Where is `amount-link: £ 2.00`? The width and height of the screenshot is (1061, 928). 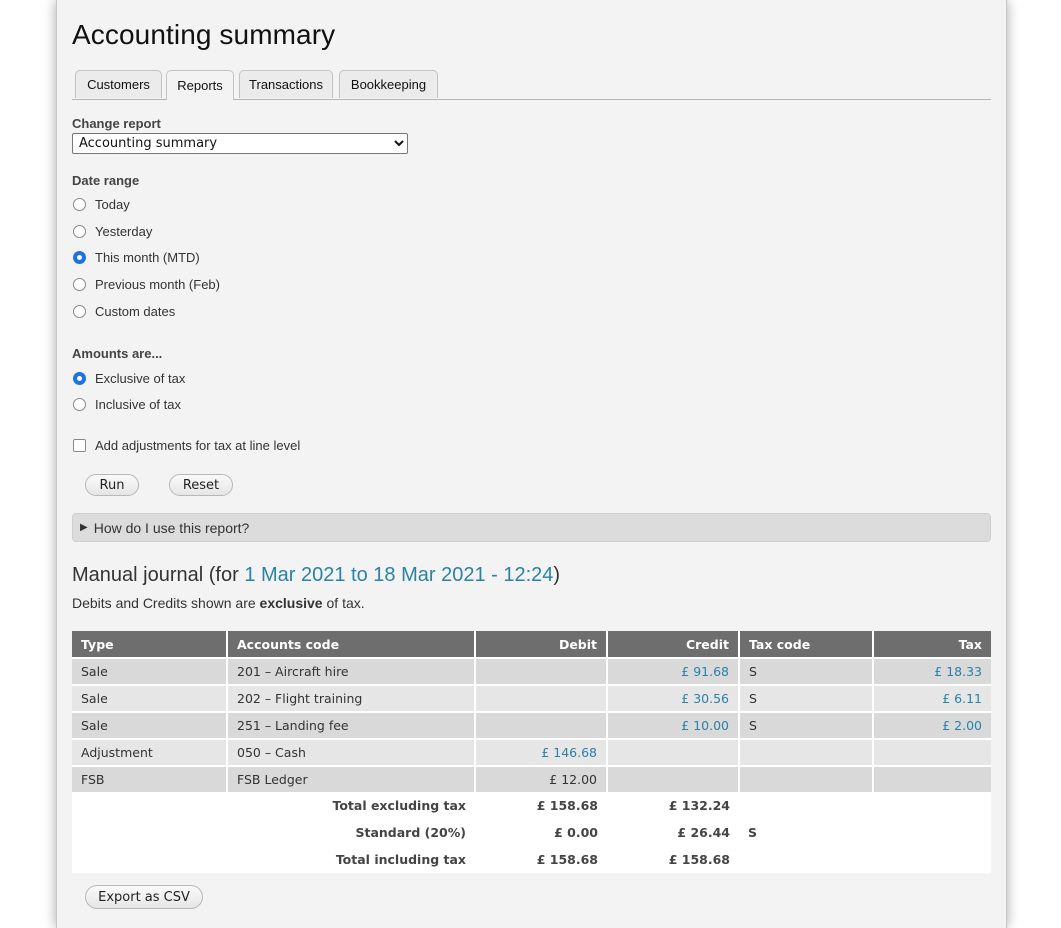
amount-link: £ 2.00 is located at coordinates (962, 725).